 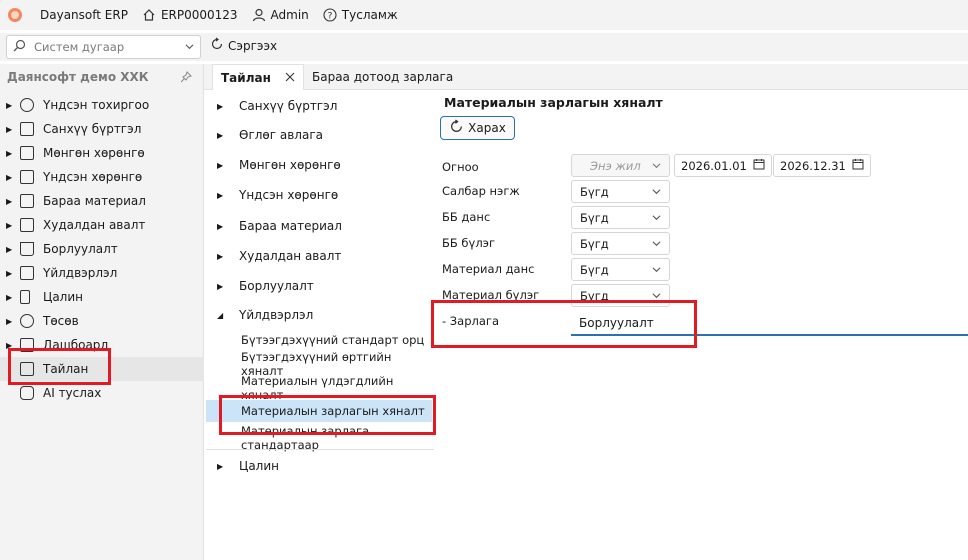 I want to click on tree-node-expanded: ◢ Үйлдвэрлэл, so click(x=258, y=315).